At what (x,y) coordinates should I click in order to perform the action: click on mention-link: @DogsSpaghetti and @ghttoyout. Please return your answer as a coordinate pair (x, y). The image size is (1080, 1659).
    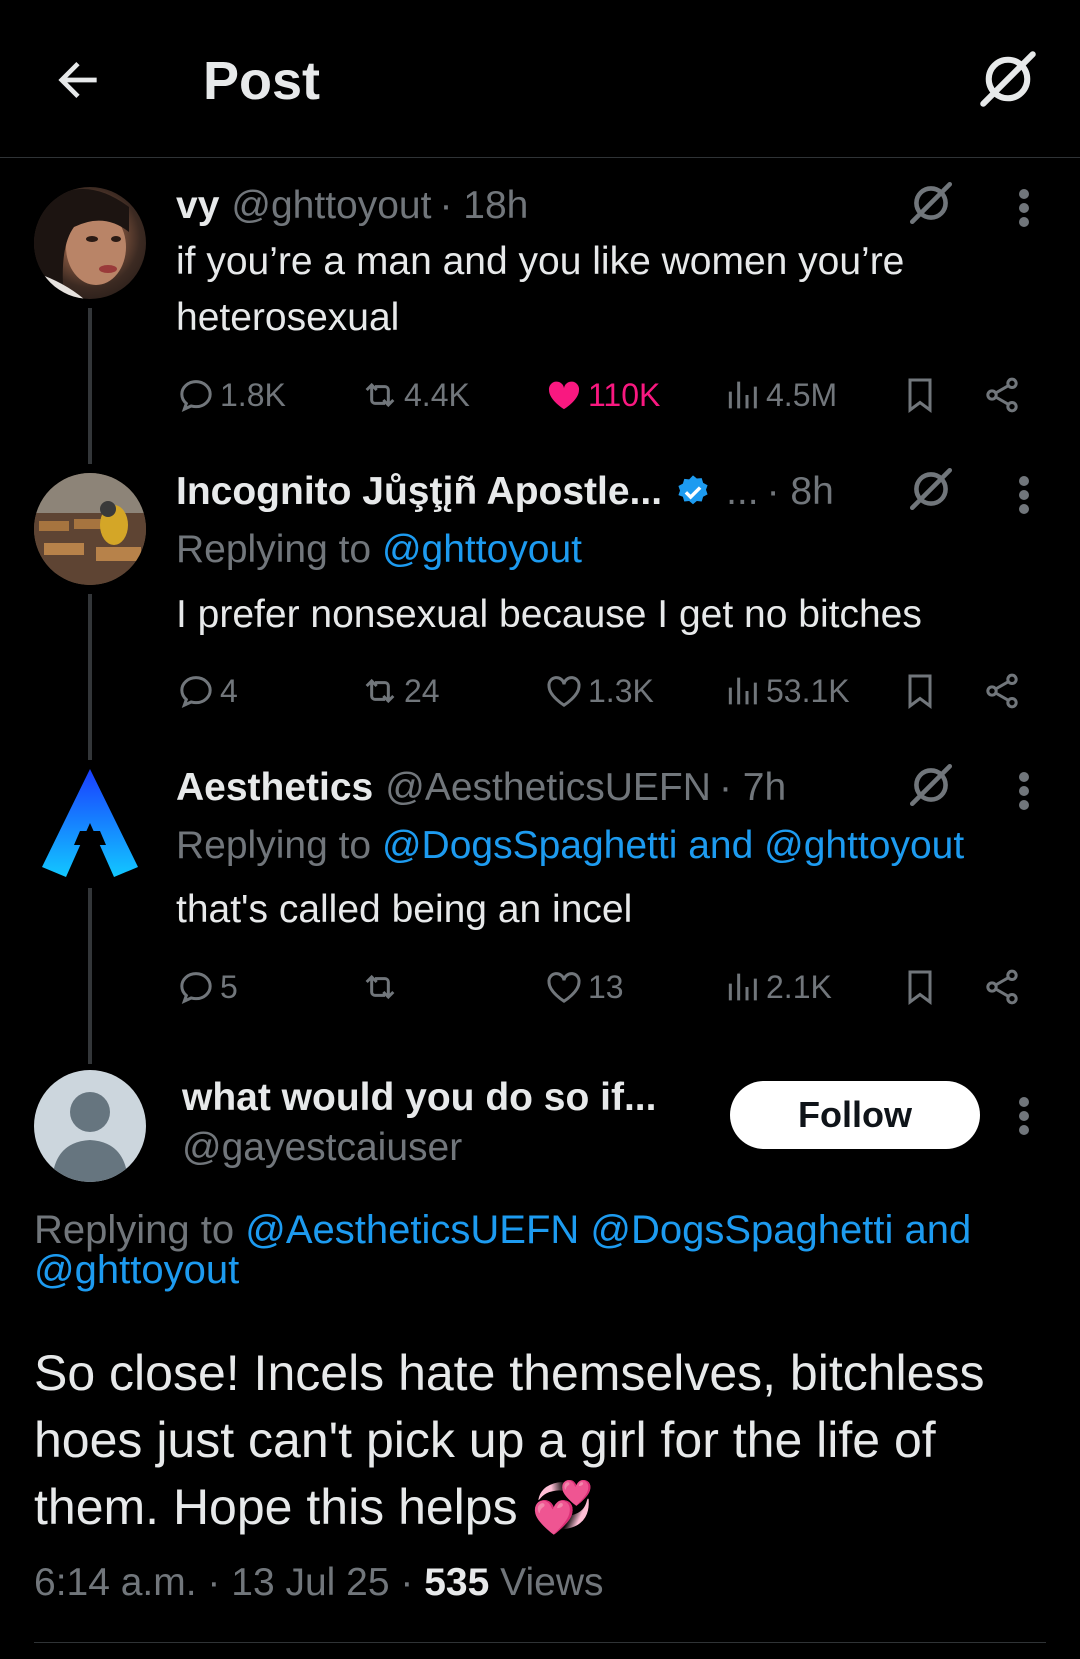
    Looking at the image, I should click on (673, 845).